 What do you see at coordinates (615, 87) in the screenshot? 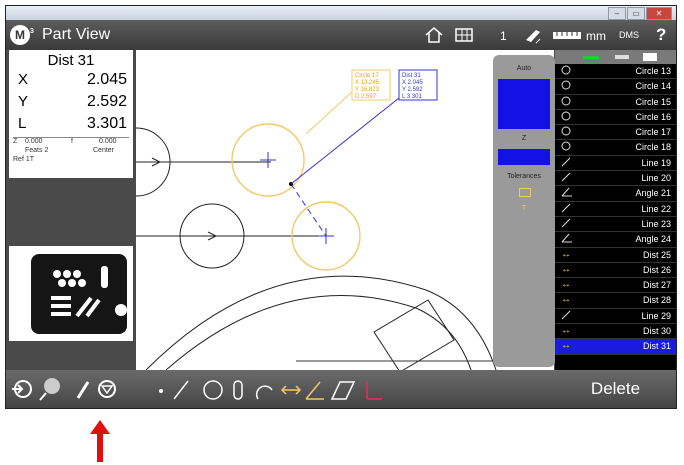
I see `feature-list-item: Circle 14` at bounding box center [615, 87].